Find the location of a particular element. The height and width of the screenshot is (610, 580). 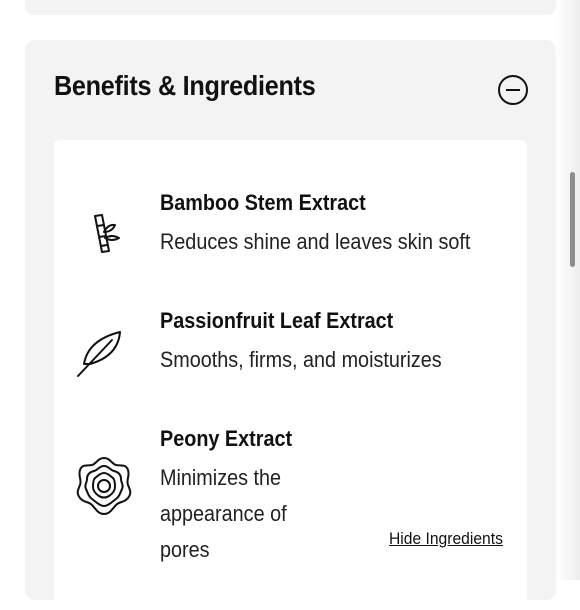

section-title: Benefits & Ingredients is located at coordinates (185, 85).